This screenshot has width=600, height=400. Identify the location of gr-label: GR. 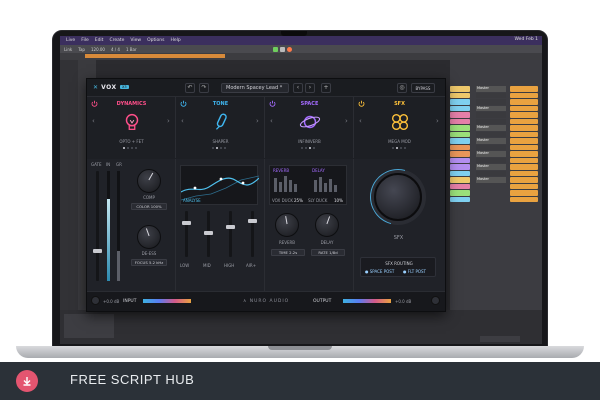
(119, 164).